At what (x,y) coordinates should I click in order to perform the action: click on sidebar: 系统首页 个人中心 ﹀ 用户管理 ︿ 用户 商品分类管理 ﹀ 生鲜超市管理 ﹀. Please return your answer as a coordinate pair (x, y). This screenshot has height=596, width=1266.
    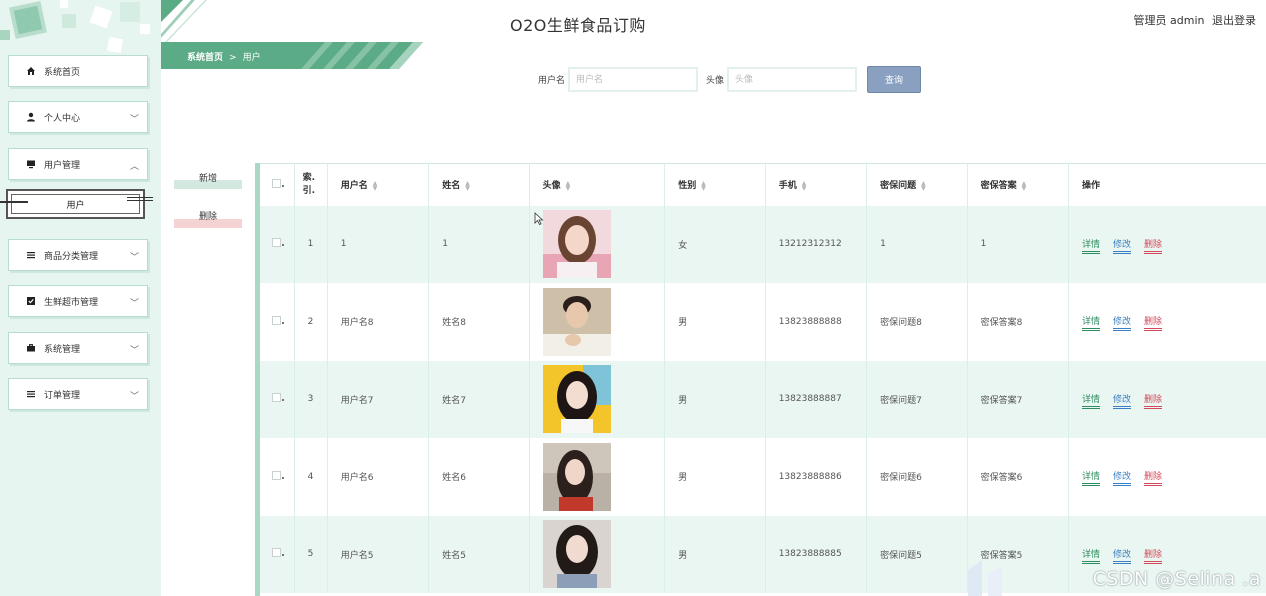
    Looking at the image, I should click on (80, 298).